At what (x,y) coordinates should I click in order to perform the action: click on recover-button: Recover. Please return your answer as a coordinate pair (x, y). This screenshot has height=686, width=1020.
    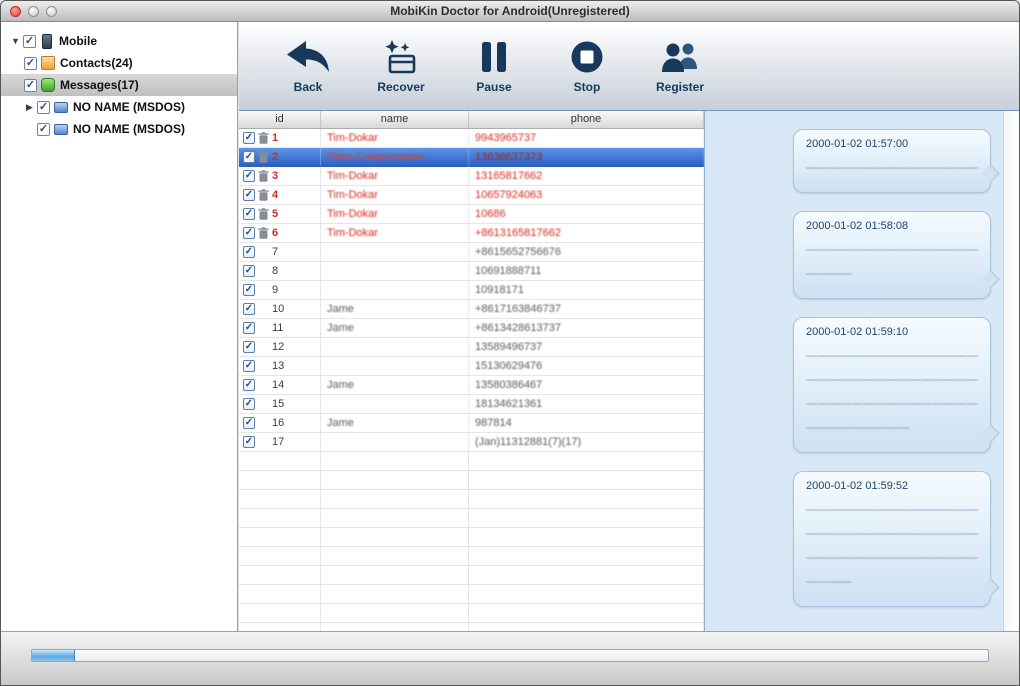
    Looking at the image, I should click on (401, 66).